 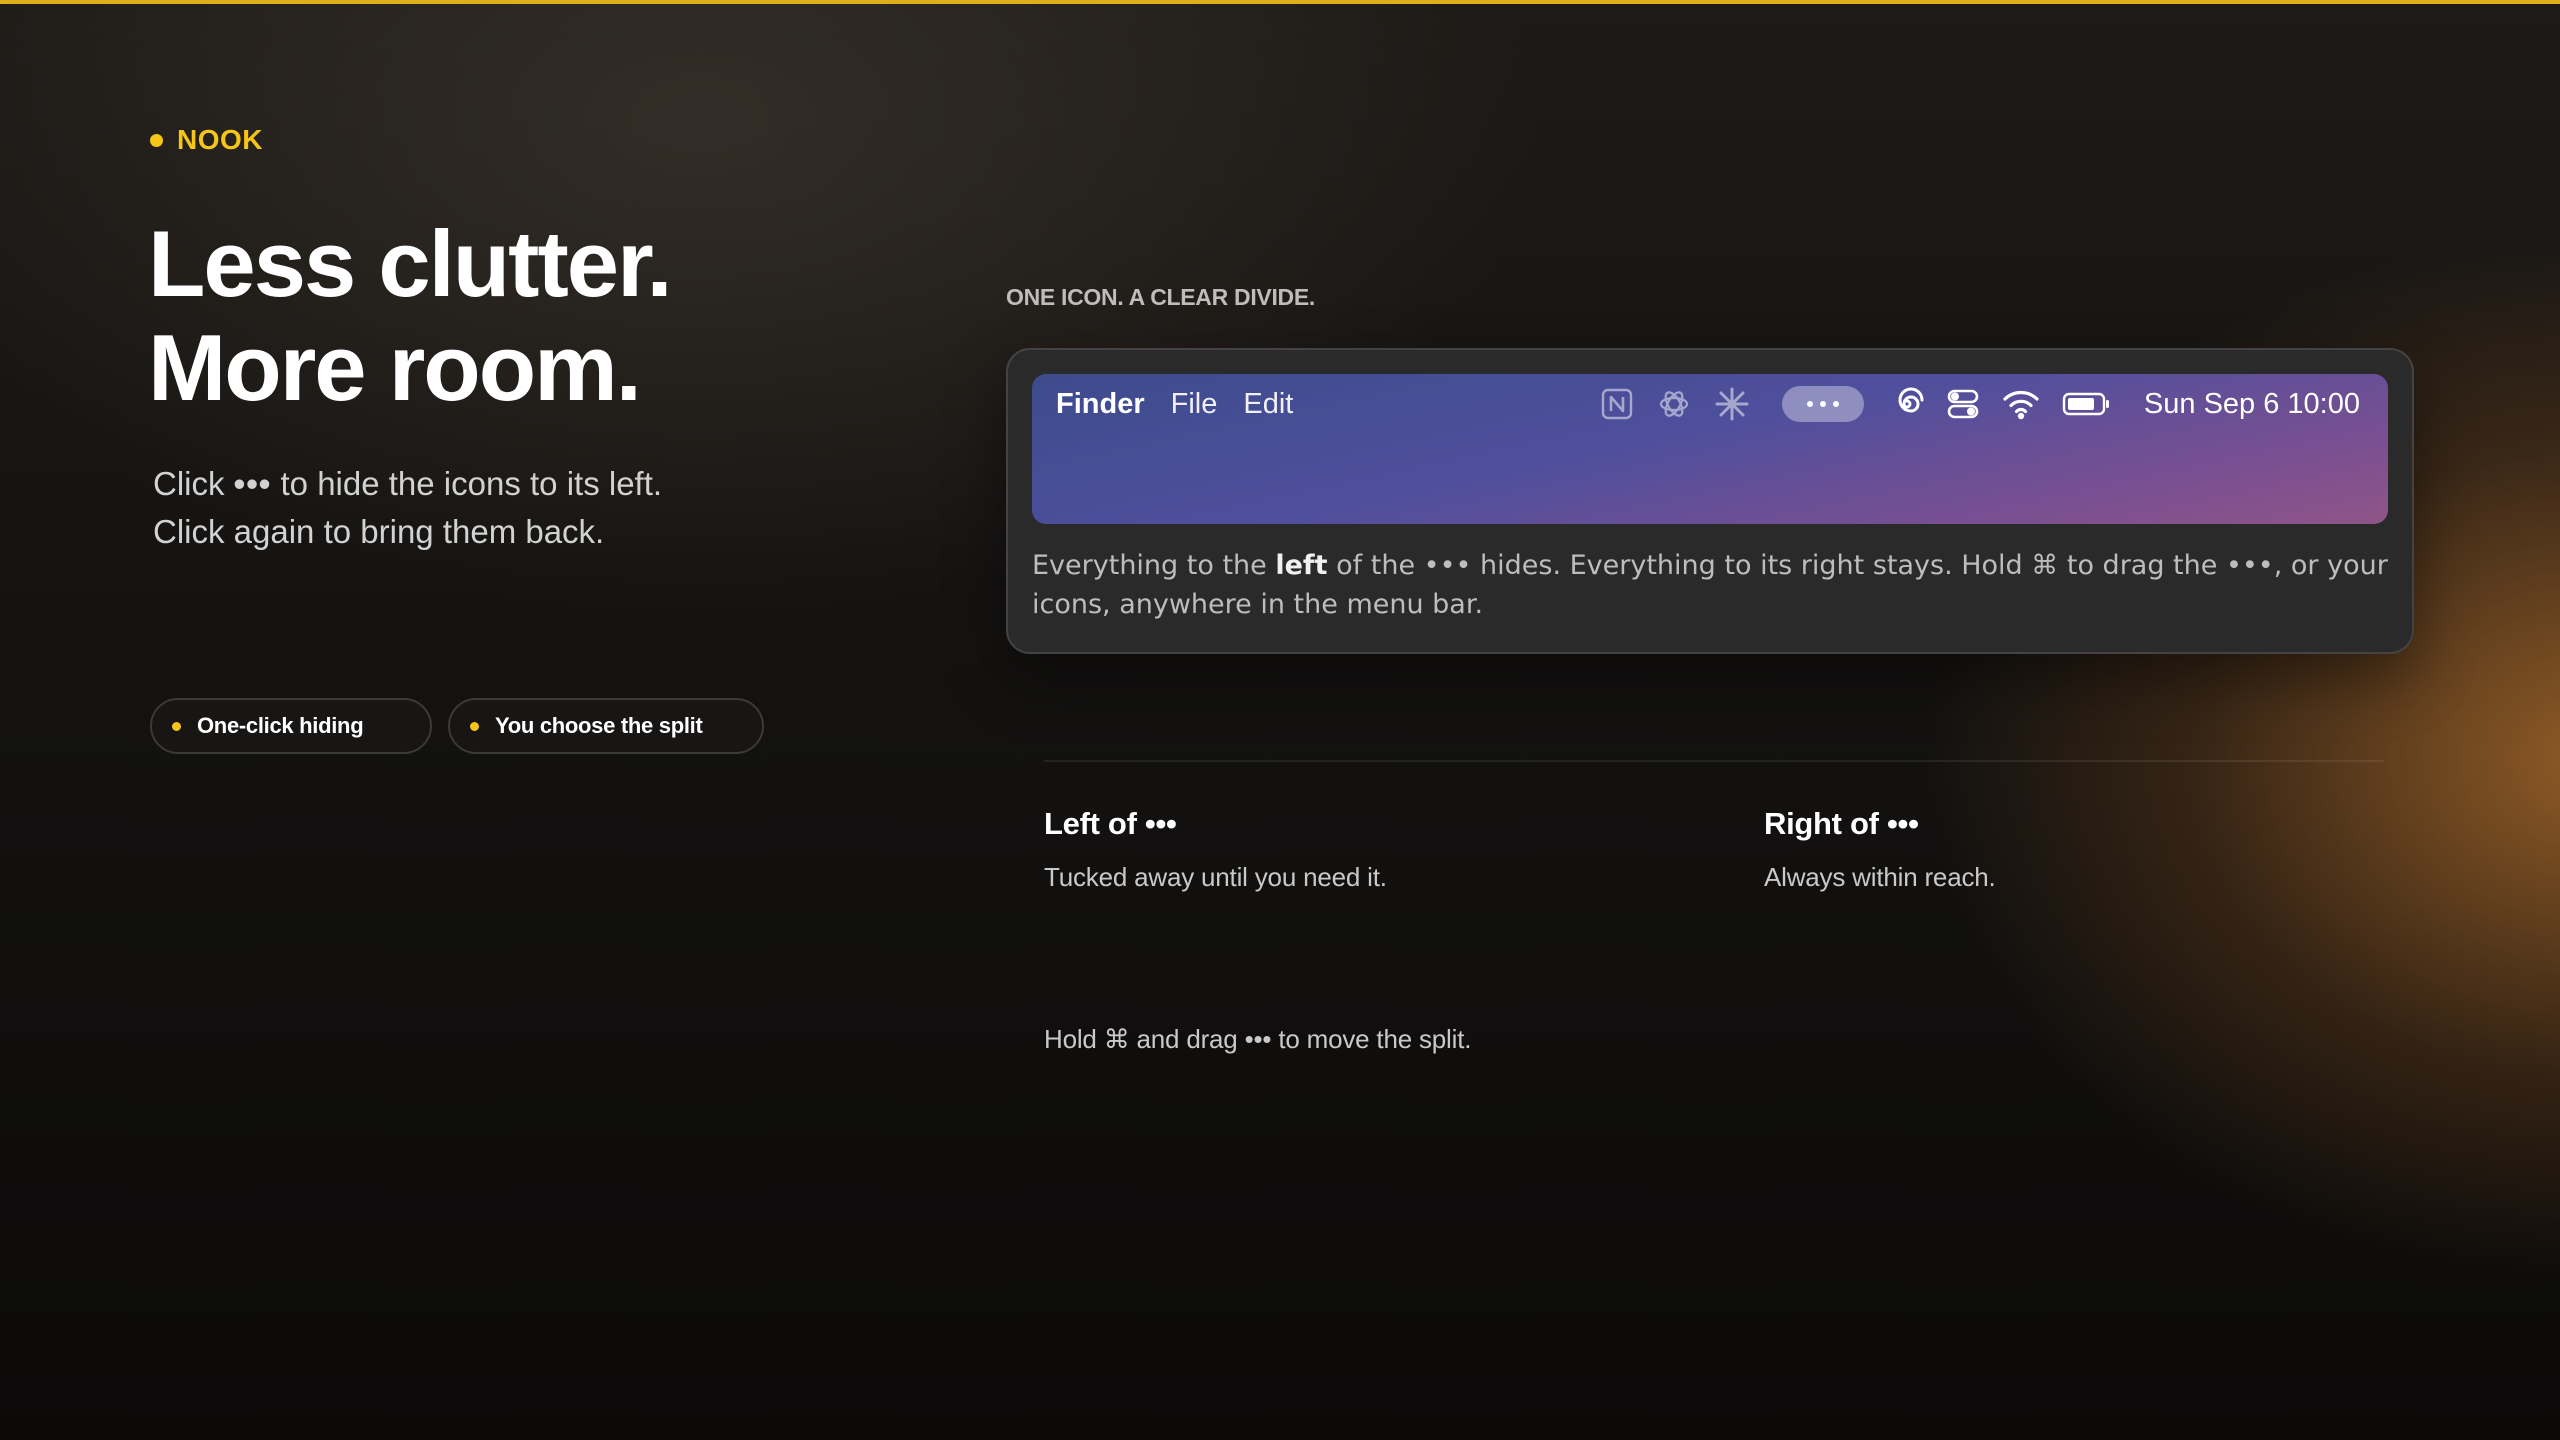 I want to click on menubar-preview: Finder File Edit Sun Sep 6 10:00, so click(x=1710, y=449).